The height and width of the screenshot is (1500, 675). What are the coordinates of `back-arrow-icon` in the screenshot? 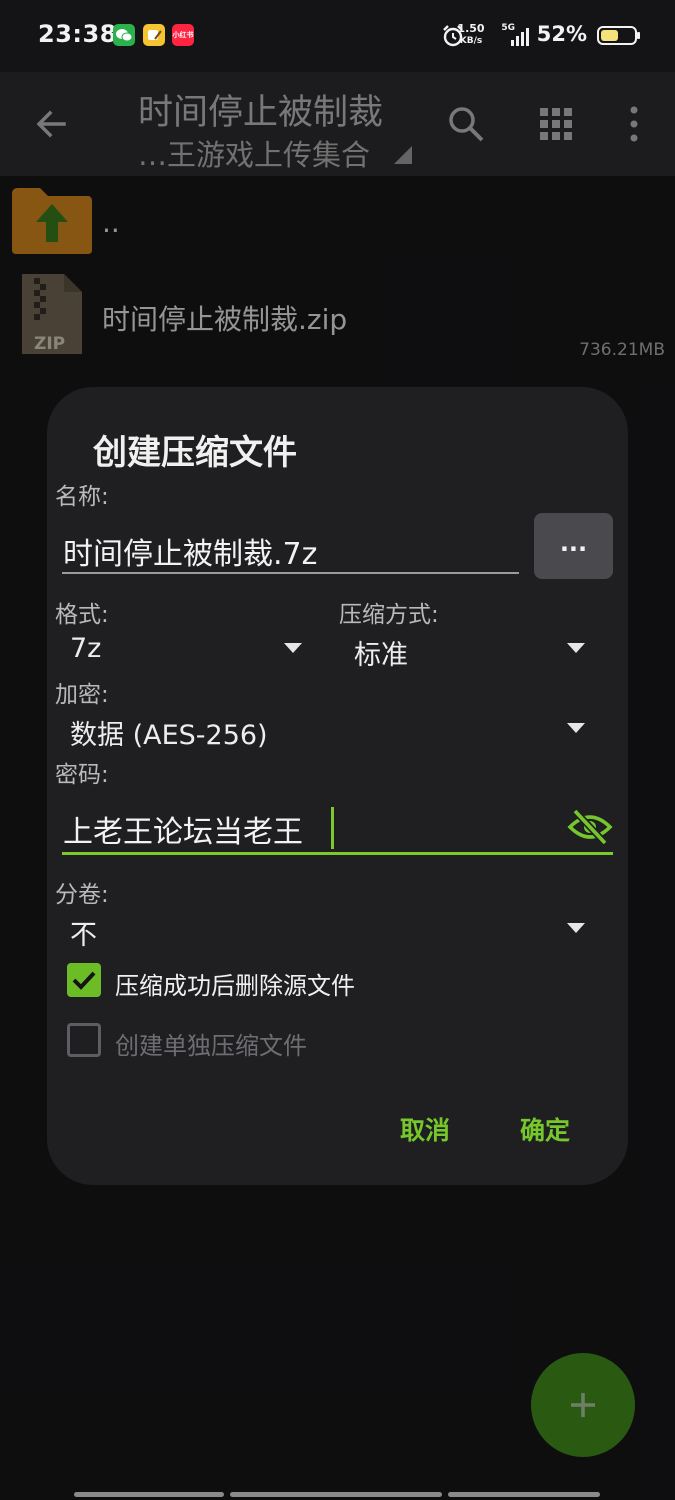 It's located at (52, 124).